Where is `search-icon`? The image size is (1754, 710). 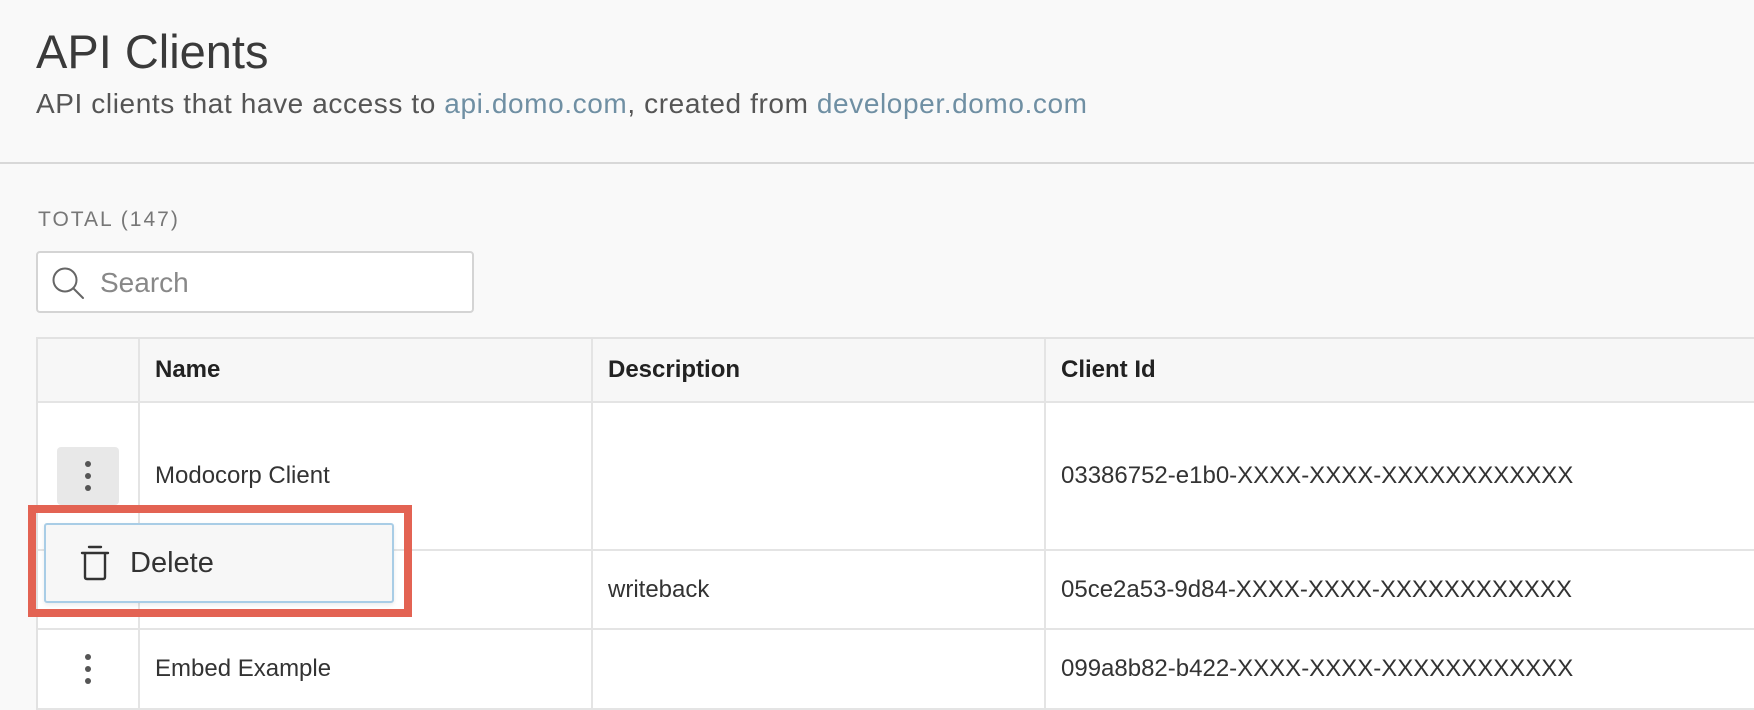
search-icon is located at coordinates (68, 283).